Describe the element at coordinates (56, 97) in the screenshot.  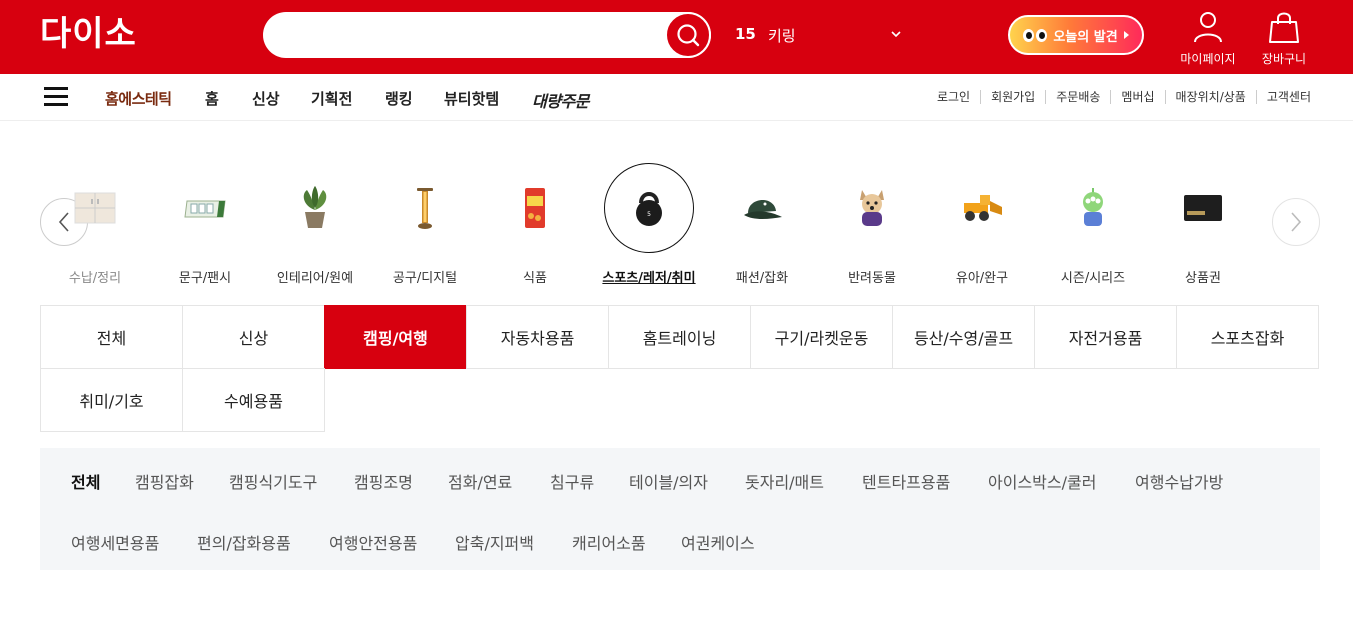
I see `menu-icon` at that location.